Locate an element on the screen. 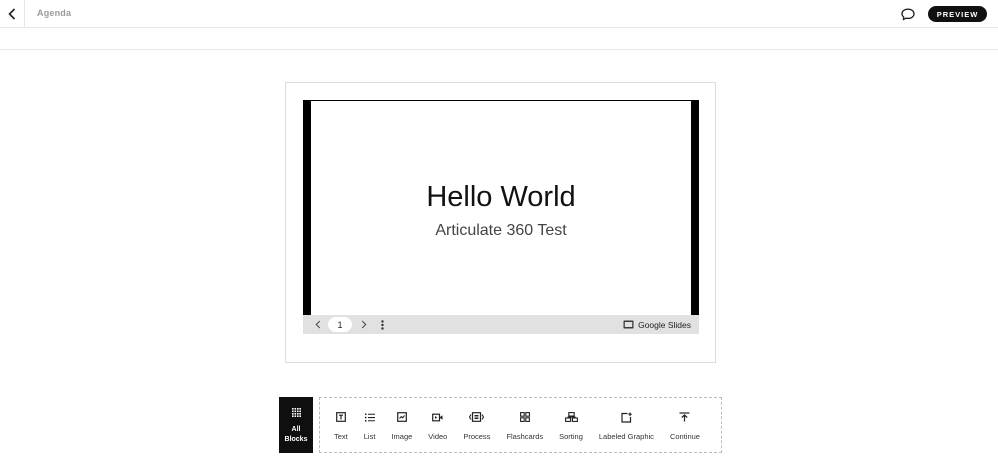  breadcrumb: Agenda is located at coordinates (54, 13).